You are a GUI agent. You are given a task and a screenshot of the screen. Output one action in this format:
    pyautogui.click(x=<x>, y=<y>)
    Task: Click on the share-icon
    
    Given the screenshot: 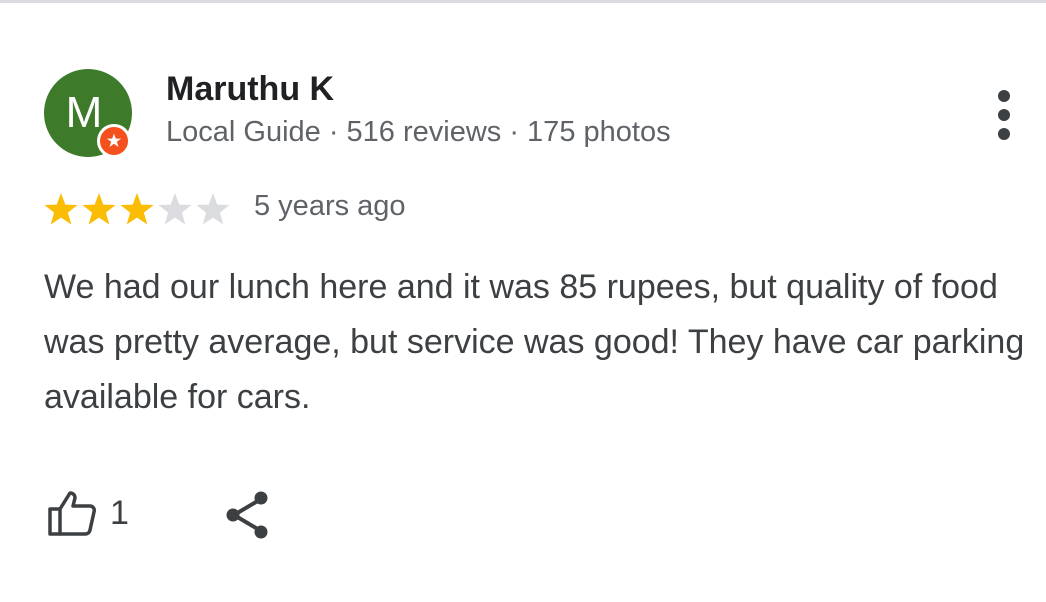 What is the action you would take?
    pyautogui.click(x=247, y=515)
    